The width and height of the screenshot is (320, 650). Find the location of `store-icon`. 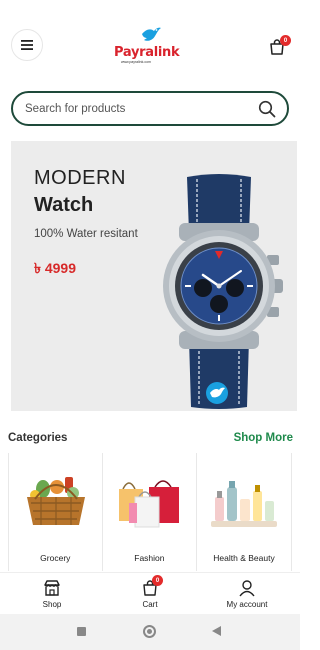

store-icon is located at coordinates (52, 588).